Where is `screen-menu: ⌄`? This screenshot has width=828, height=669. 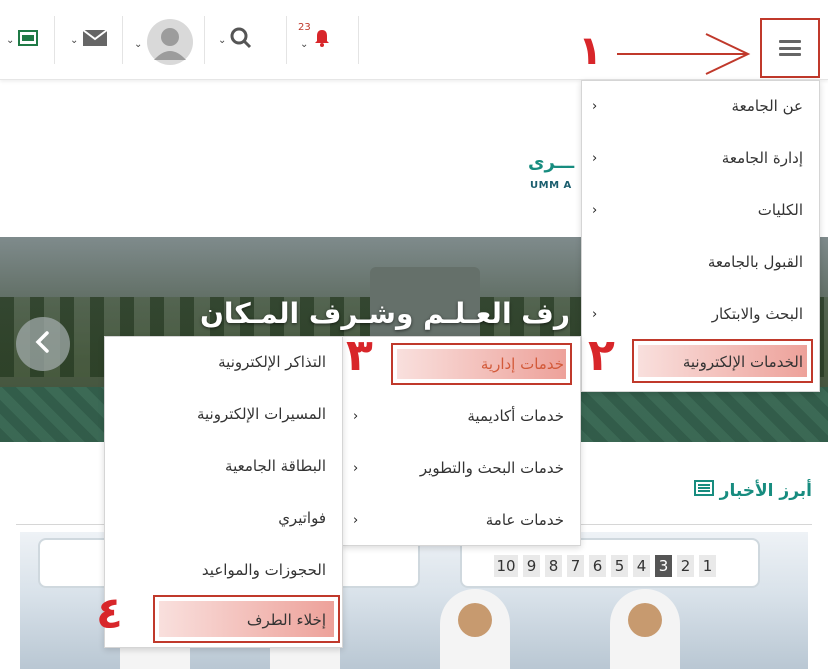 screen-menu: ⌄ is located at coordinates (22, 40).